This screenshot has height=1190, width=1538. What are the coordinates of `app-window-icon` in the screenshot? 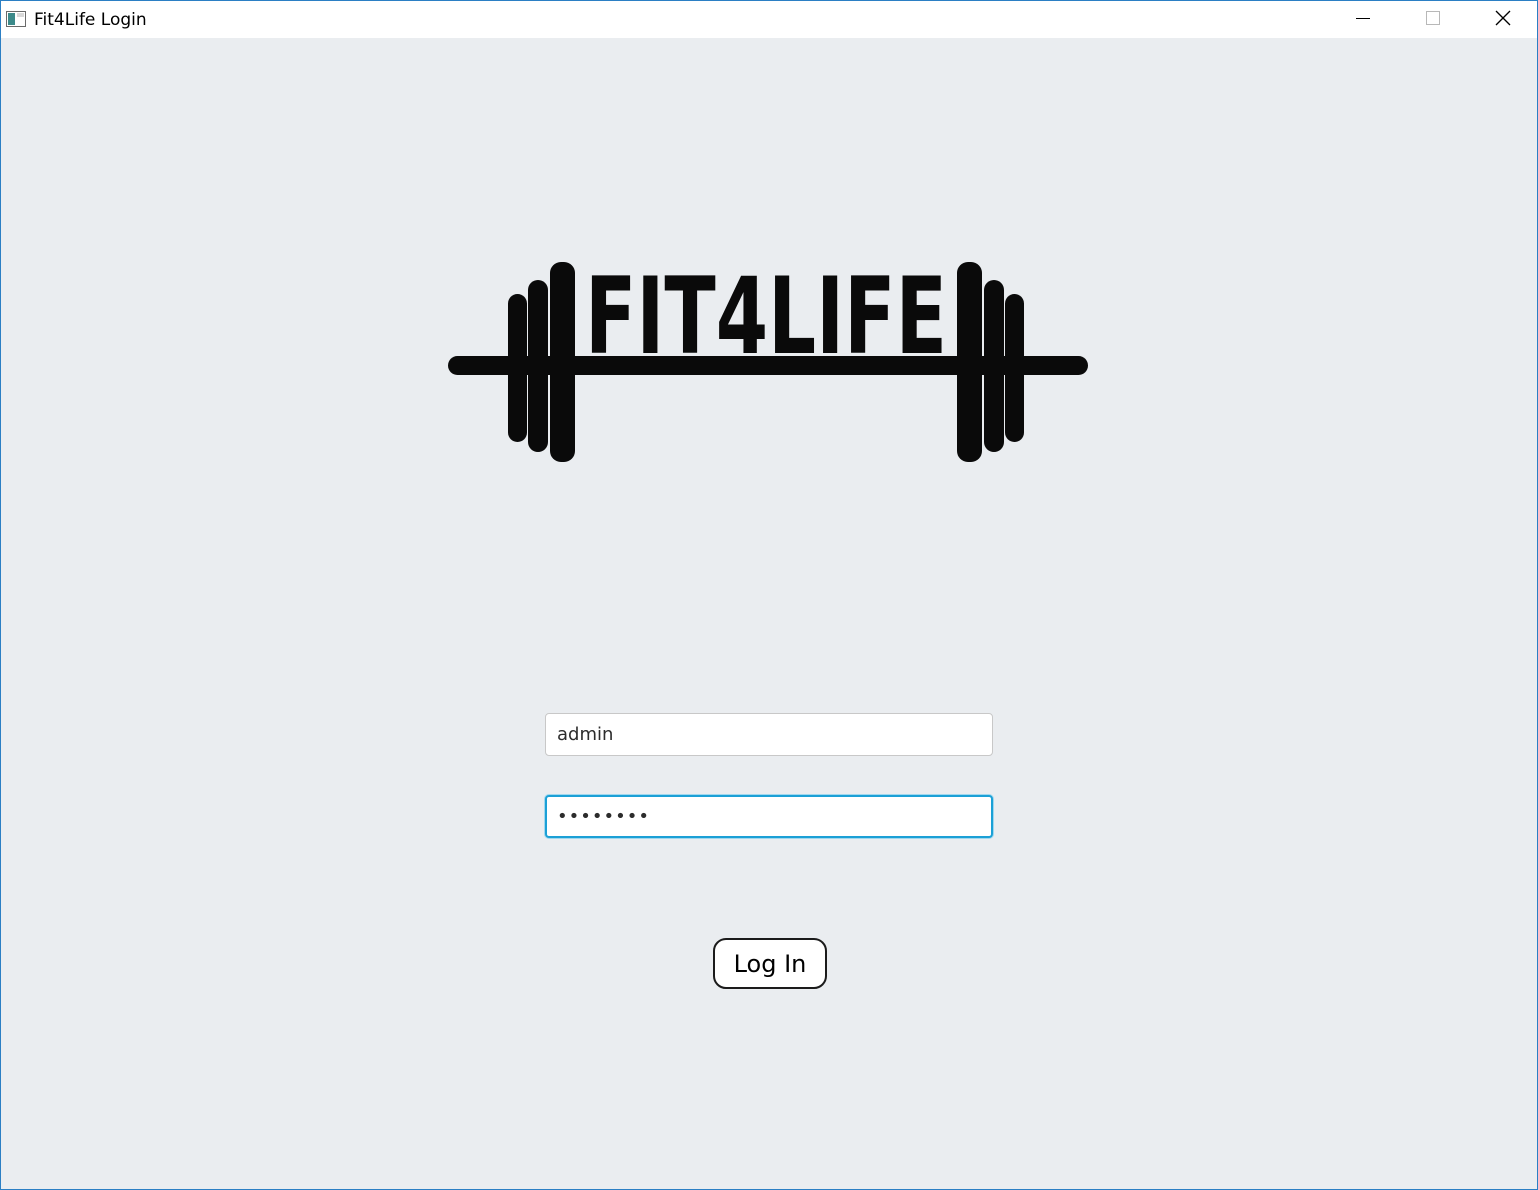 It's located at (16, 19).